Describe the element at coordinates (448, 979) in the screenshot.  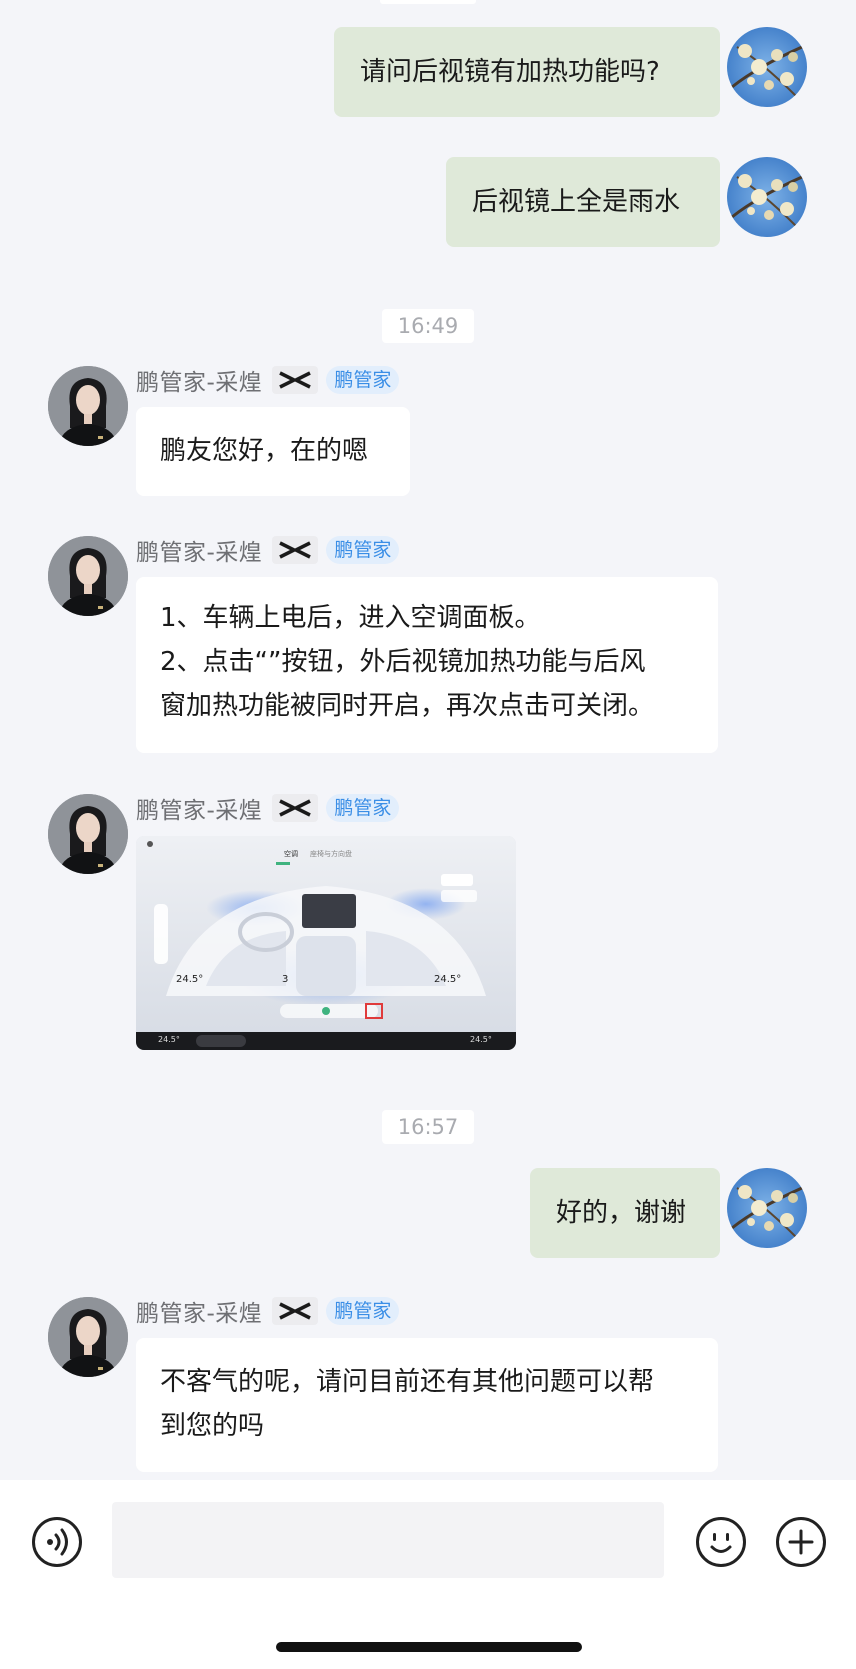
I see `screenshot-temp-right: 24.5°` at that location.